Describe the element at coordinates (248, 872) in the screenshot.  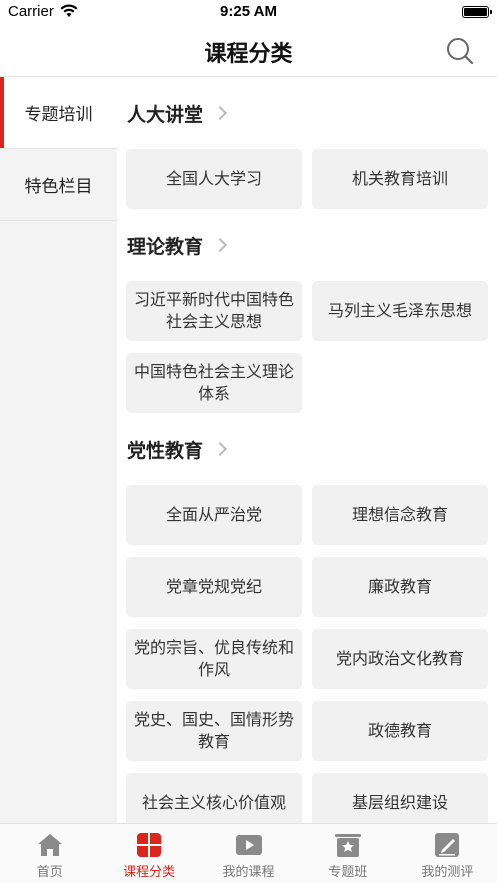
I see `tab-label: 我的课程` at that location.